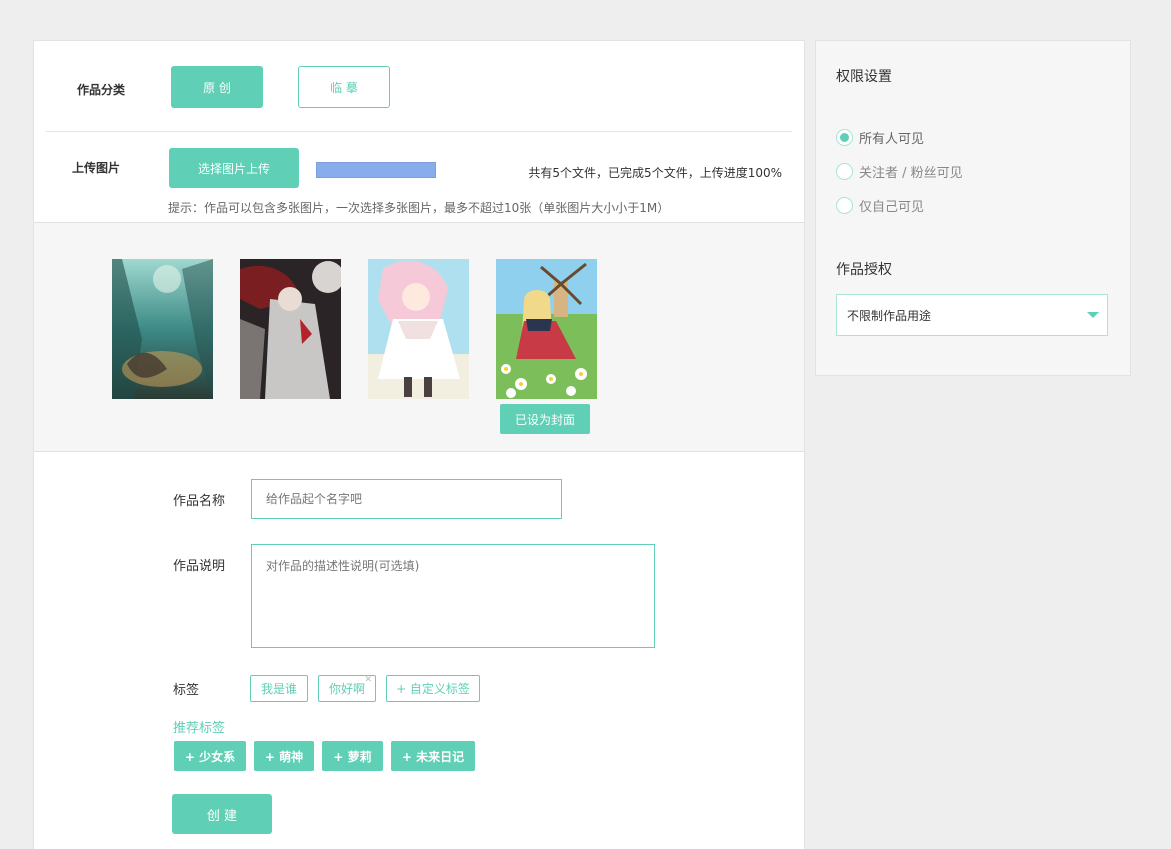 The height and width of the screenshot is (849, 1171). What do you see at coordinates (419, 131) in the screenshot?
I see `divider` at bounding box center [419, 131].